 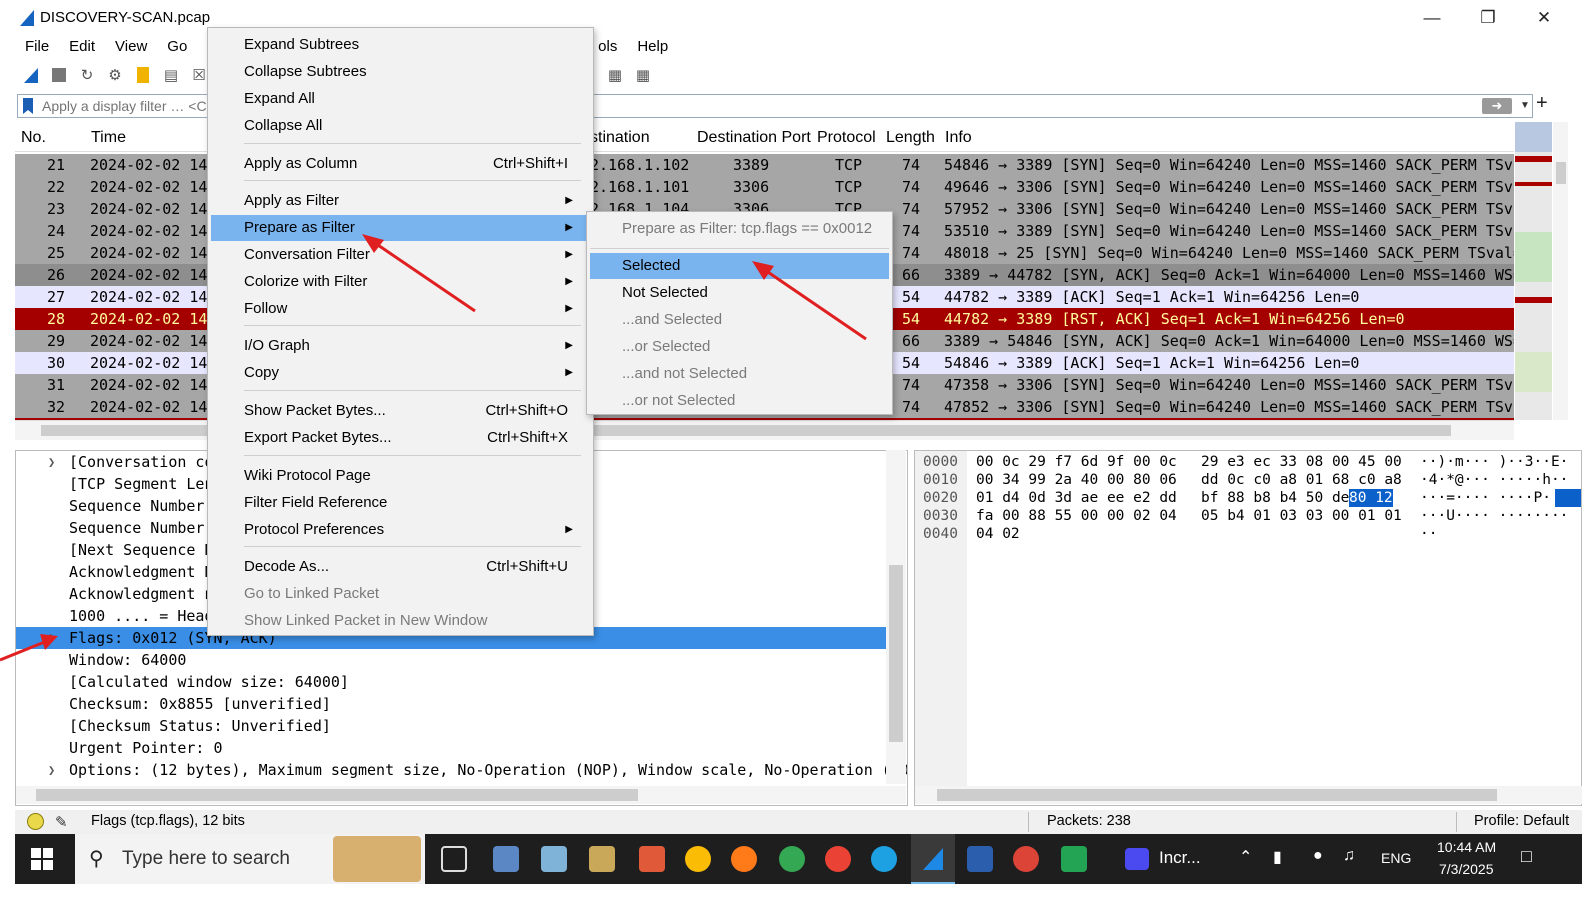 I want to click on clock-date: 7/3/2025, so click(x=1466, y=869).